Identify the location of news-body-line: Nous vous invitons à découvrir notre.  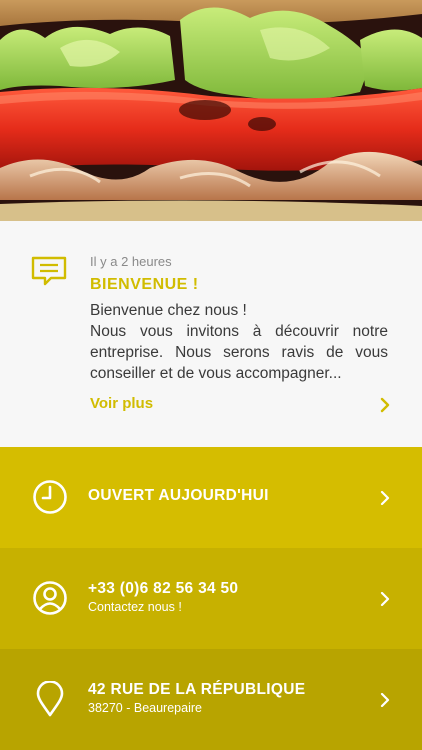
(239, 331).